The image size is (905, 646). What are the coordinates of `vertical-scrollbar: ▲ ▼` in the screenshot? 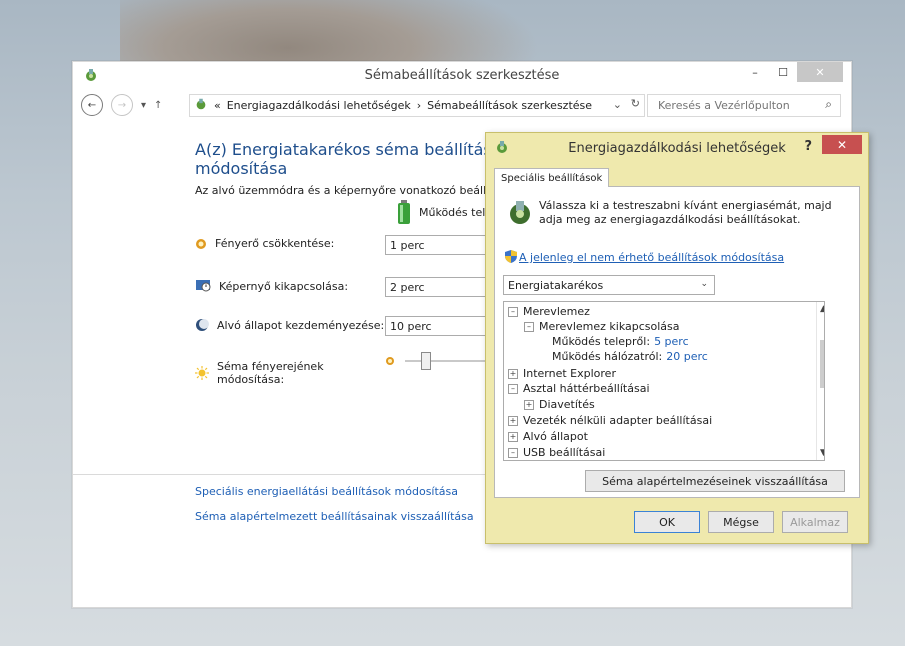 It's located at (820, 381).